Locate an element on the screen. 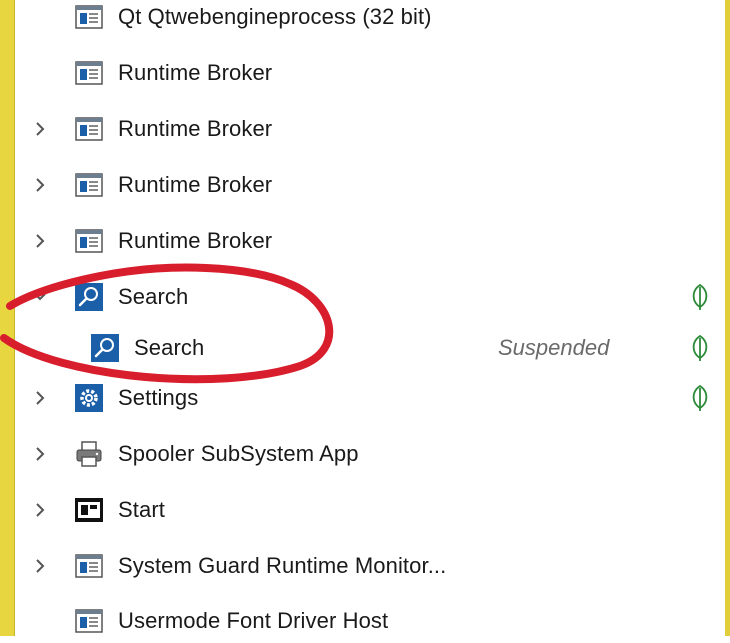  process-row: Spooler SubSystem App is located at coordinates (370, 454).